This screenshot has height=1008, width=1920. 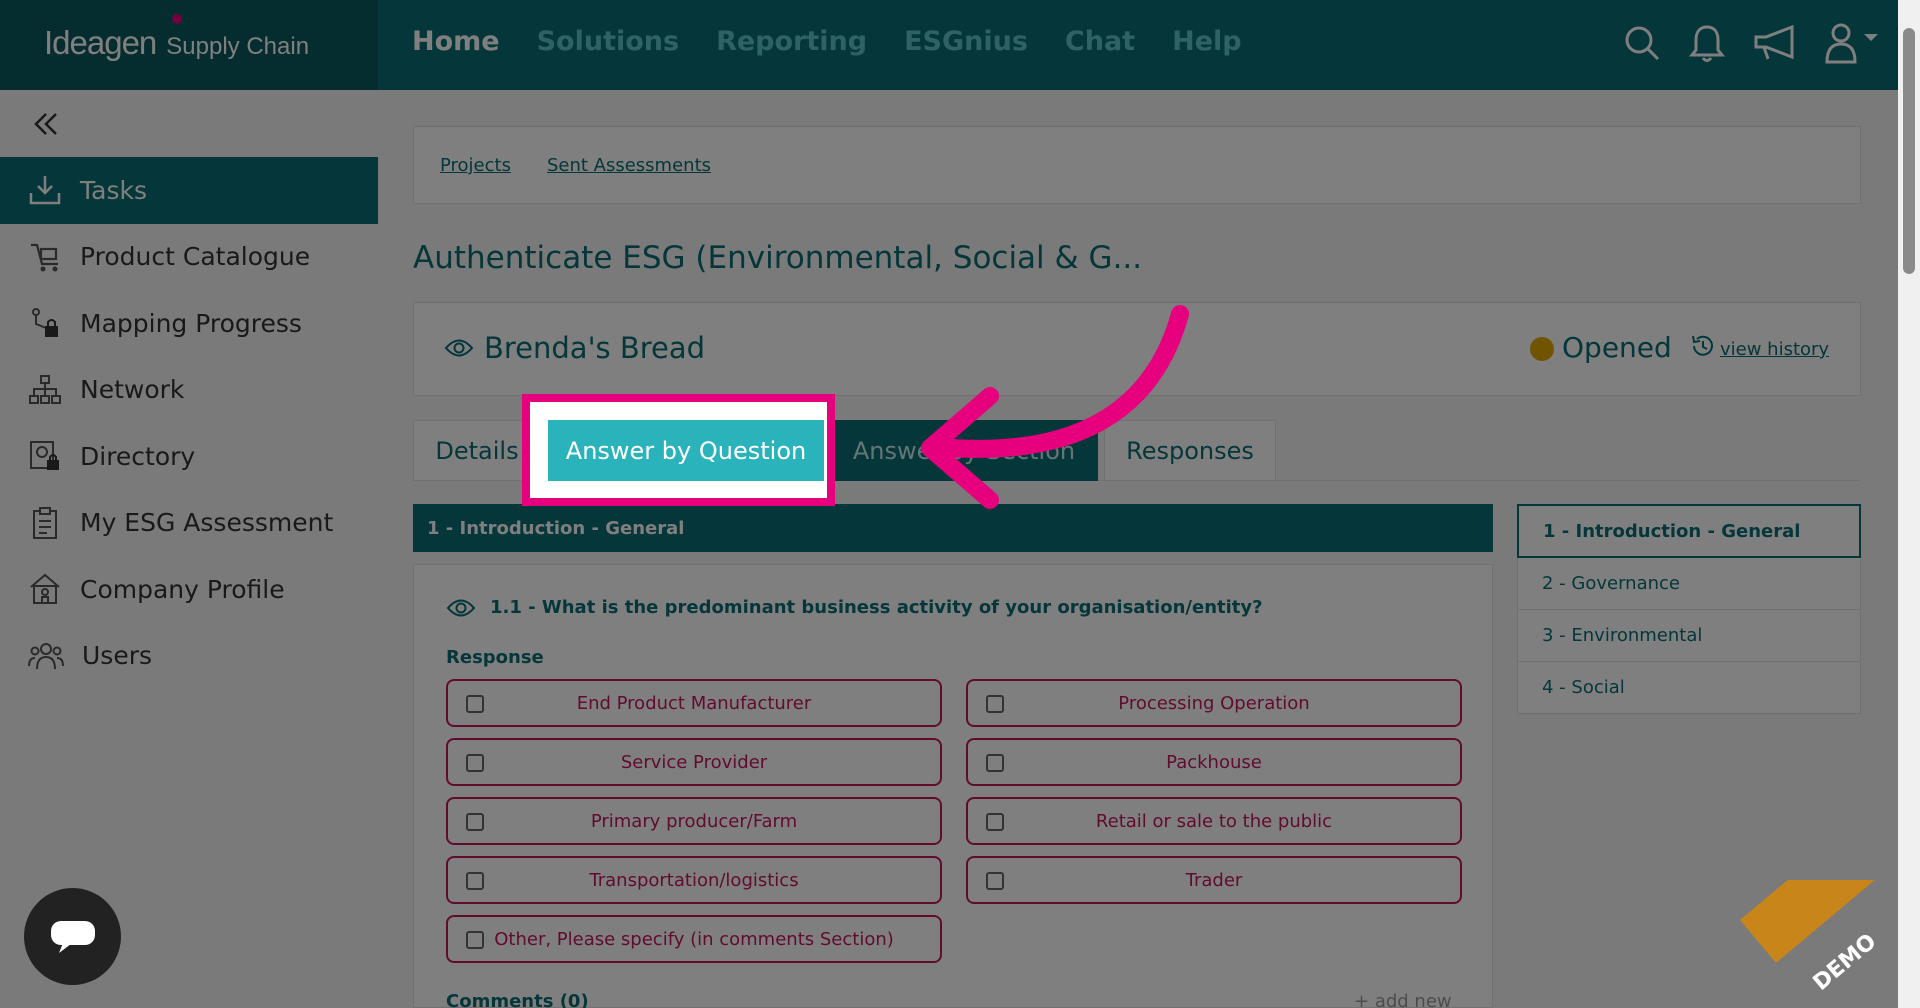 I want to click on toc-item-social: 4 - Social, so click(x=1689, y=688).